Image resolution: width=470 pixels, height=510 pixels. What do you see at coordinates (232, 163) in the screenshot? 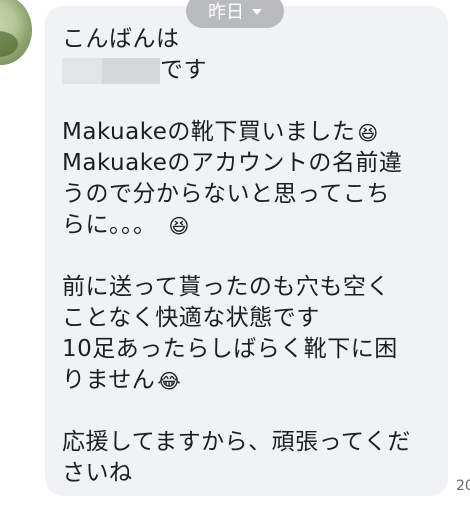
I see `message-line: Makuakeのアカウントの名前違` at bounding box center [232, 163].